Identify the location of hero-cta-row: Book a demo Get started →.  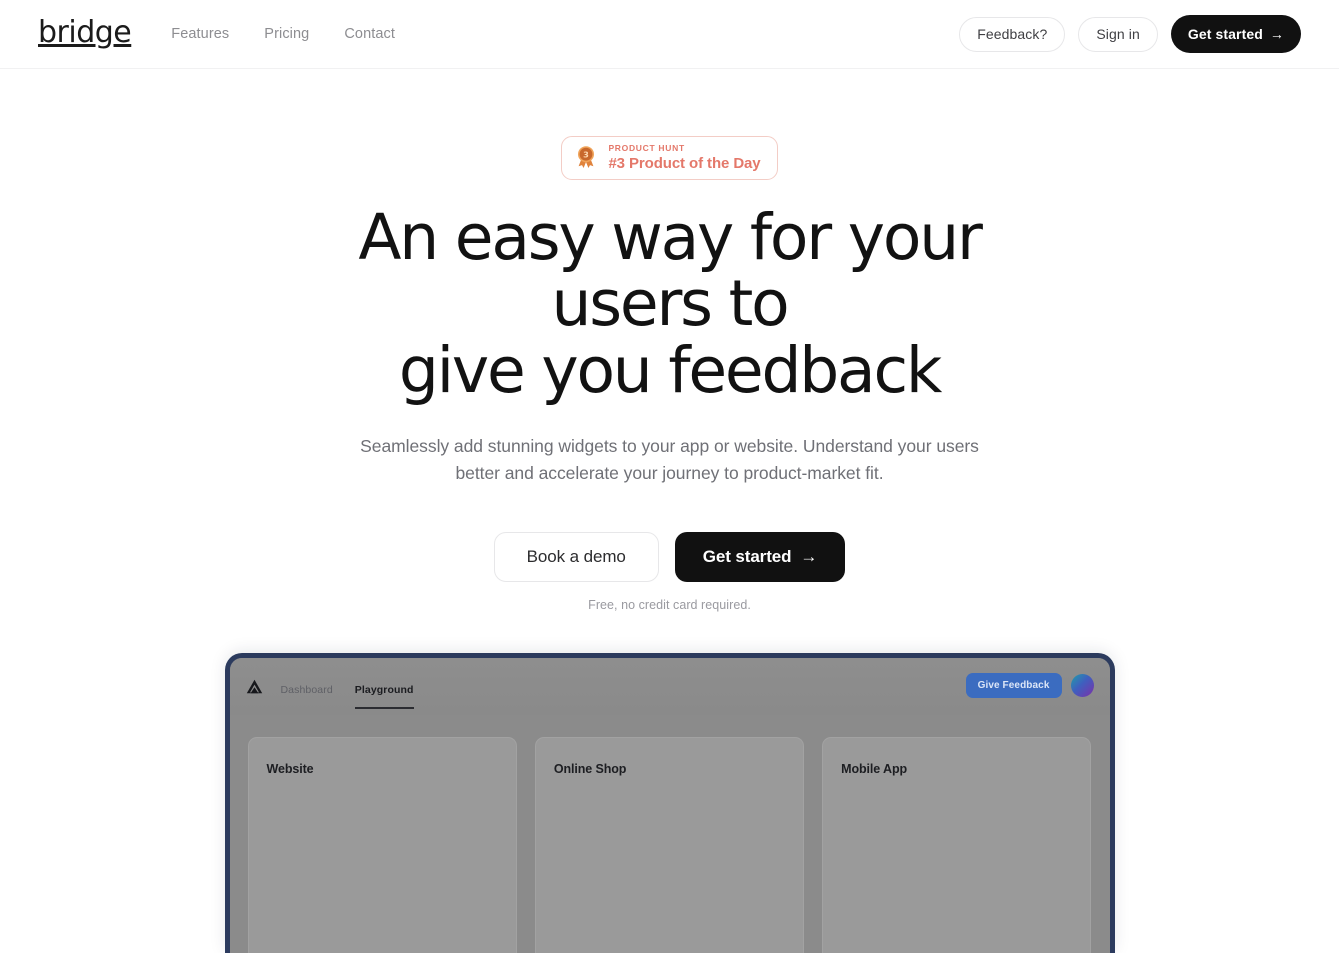
(669, 557).